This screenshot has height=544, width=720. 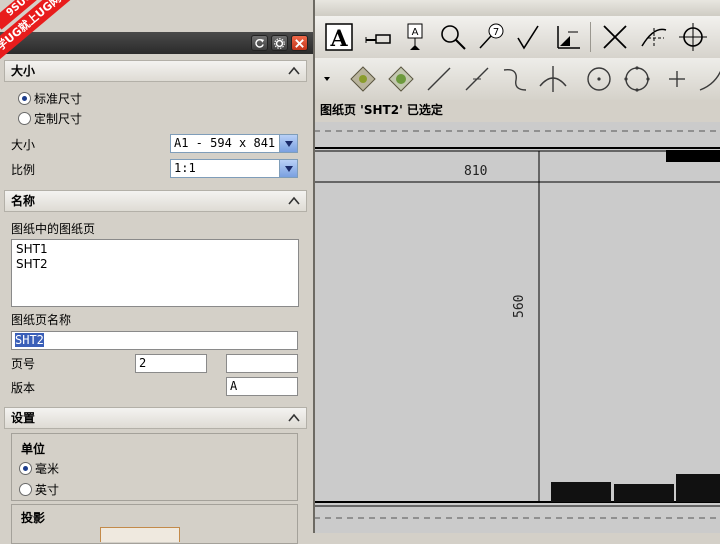 I want to click on section-size-title: 大小, so click(x=23, y=71).